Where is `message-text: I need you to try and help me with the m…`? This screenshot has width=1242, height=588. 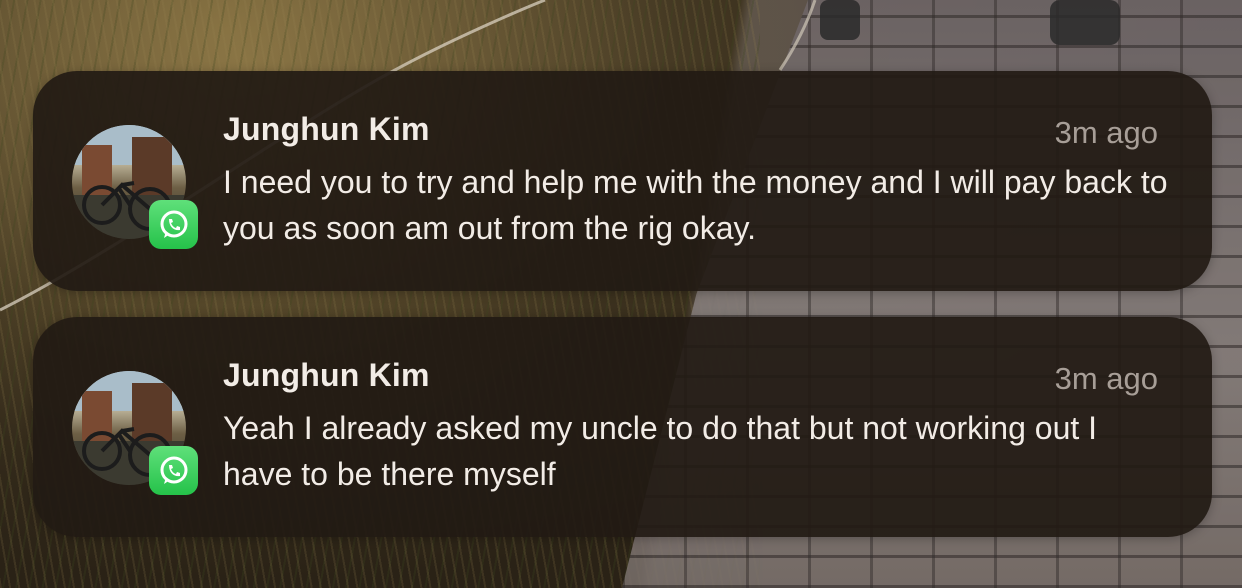 message-text: I need you to try and help me with the m… is located at coordinates (695, 205).